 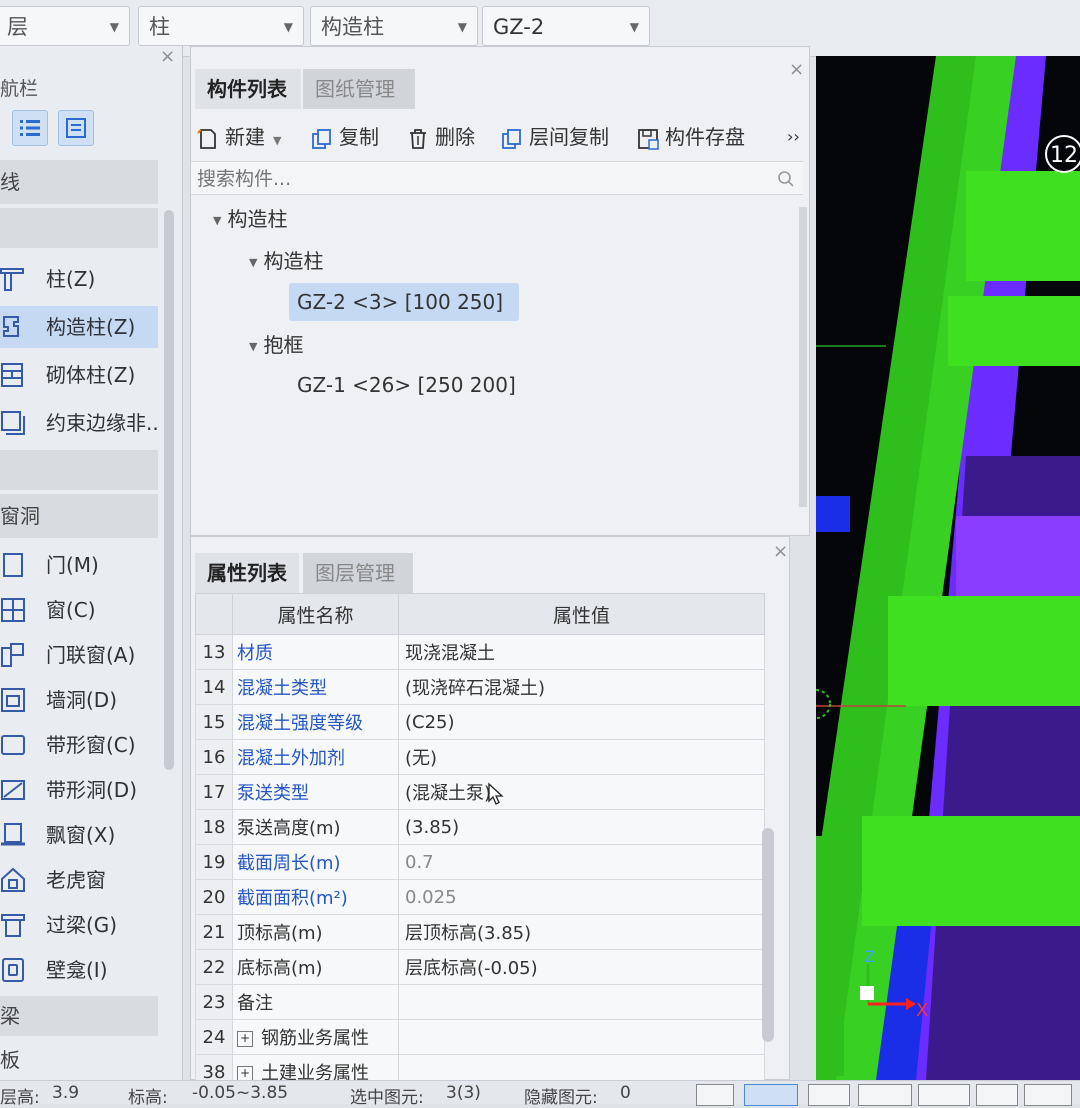 What do you see at coordinates (79, 182) in the screenshot?
I see `nav-group-lines: 线` at bounding box center [79, 182].